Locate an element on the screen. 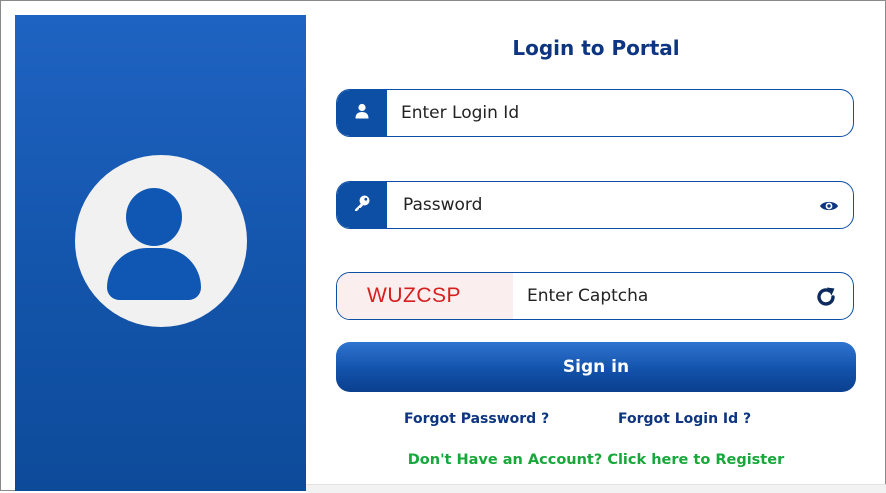  captcha-image: WUZCSP is located at coordinates (425, 296).